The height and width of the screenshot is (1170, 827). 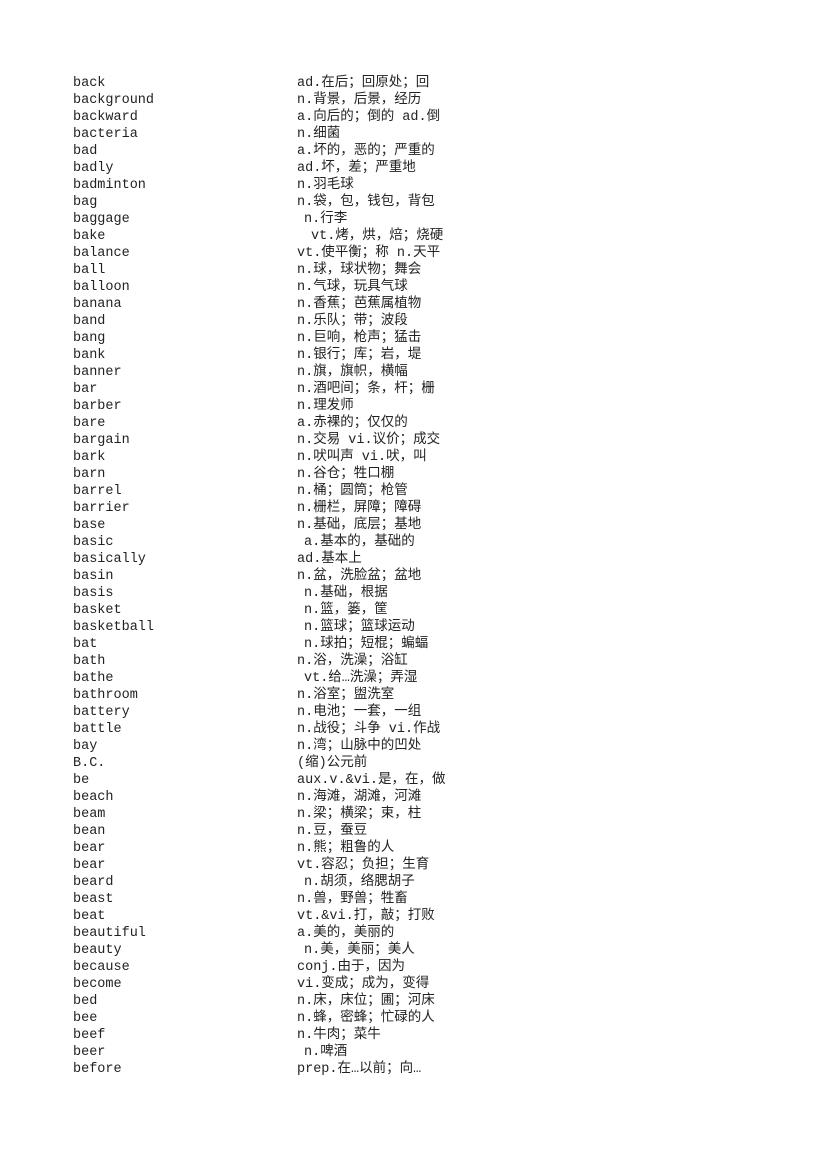 I want to click on entry-definition: vt.烤，烘，焙；烧硬, so click(x=377, y=236).